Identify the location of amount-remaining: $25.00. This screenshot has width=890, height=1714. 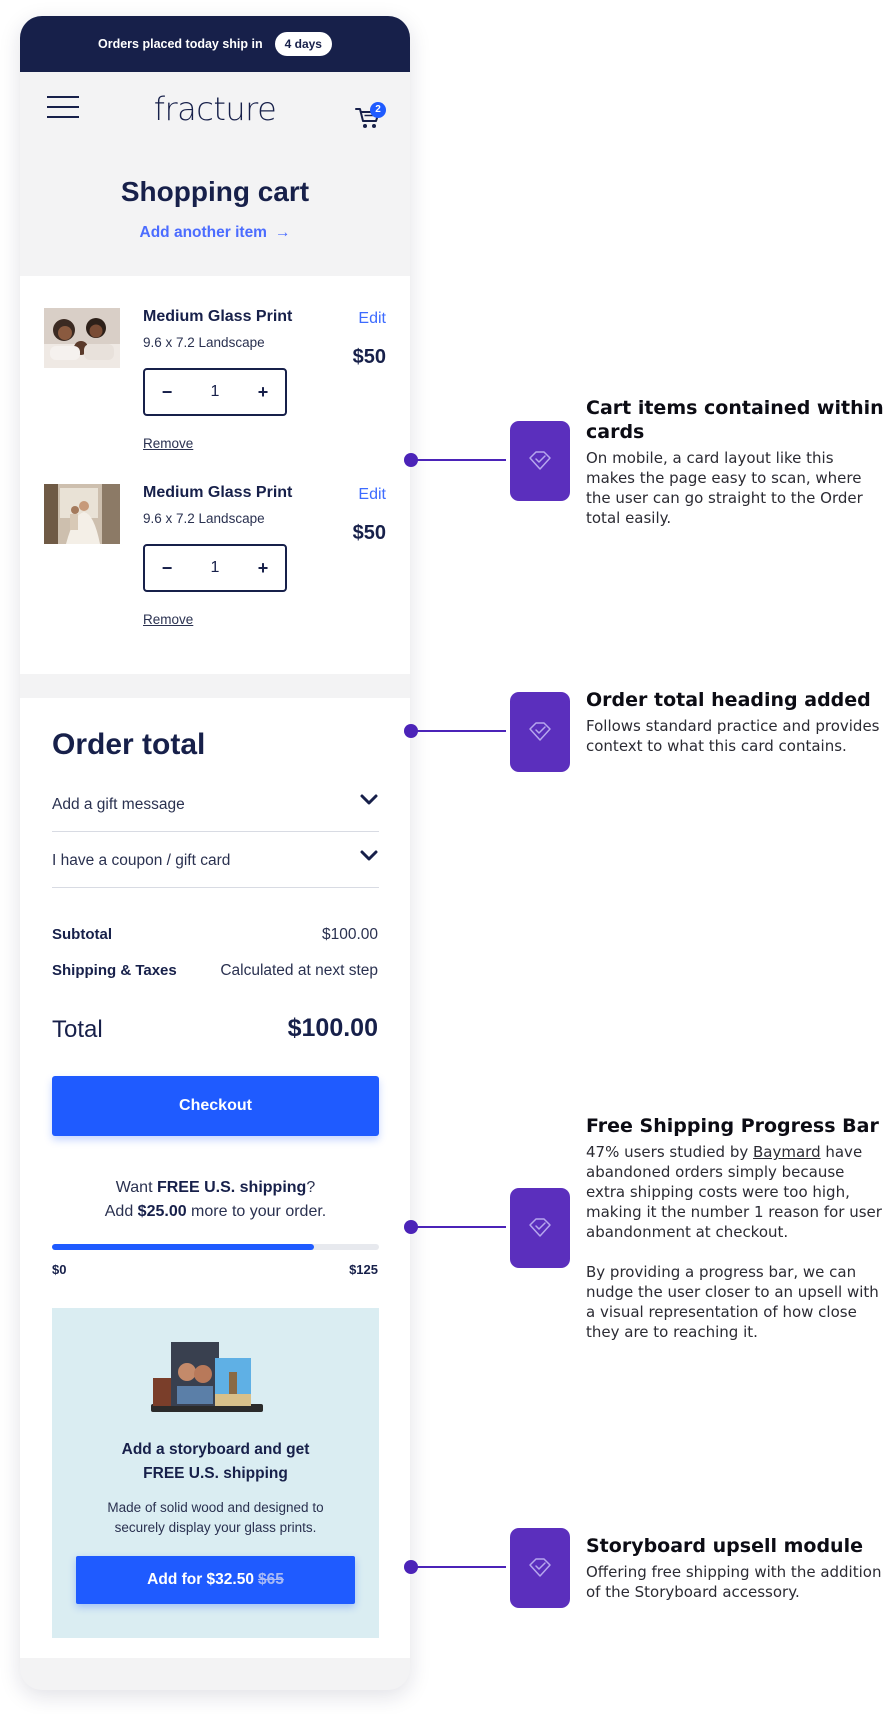
(162, 1211).